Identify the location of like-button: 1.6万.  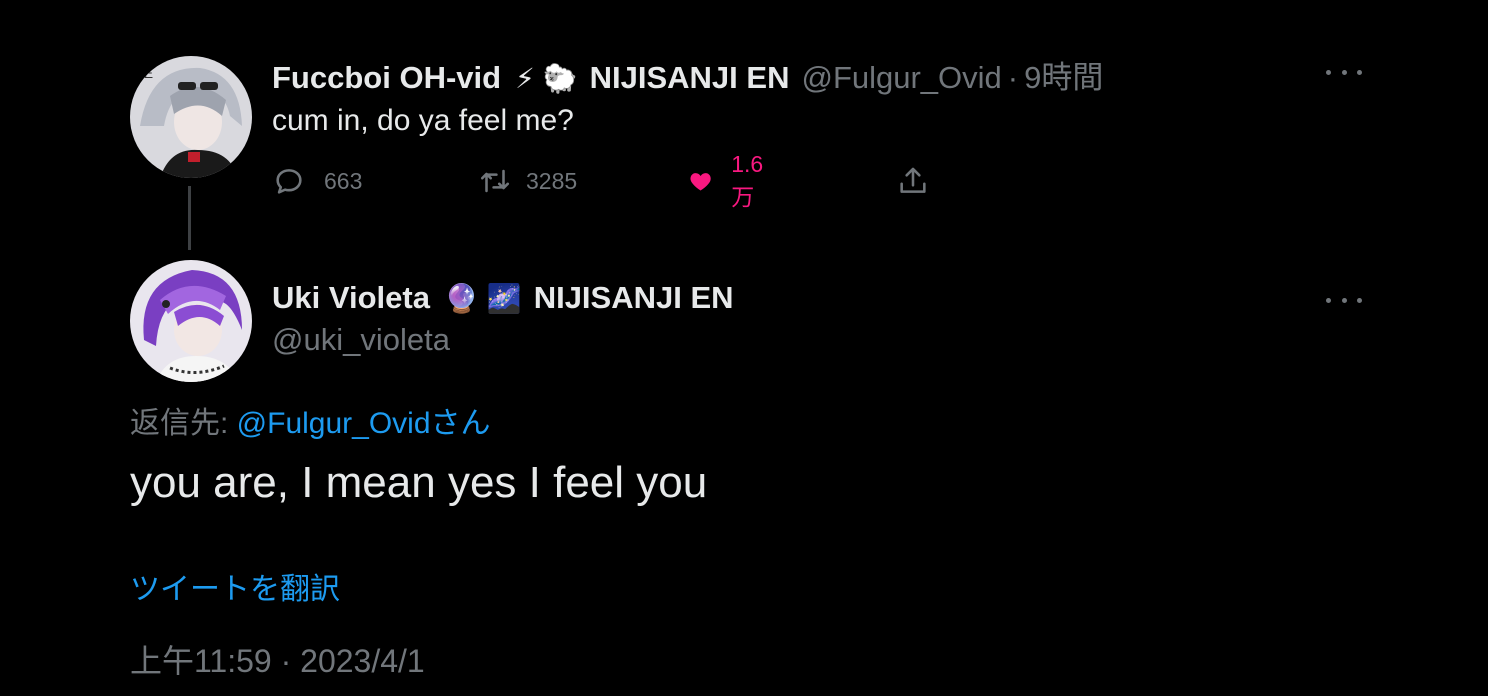
(730, 180).